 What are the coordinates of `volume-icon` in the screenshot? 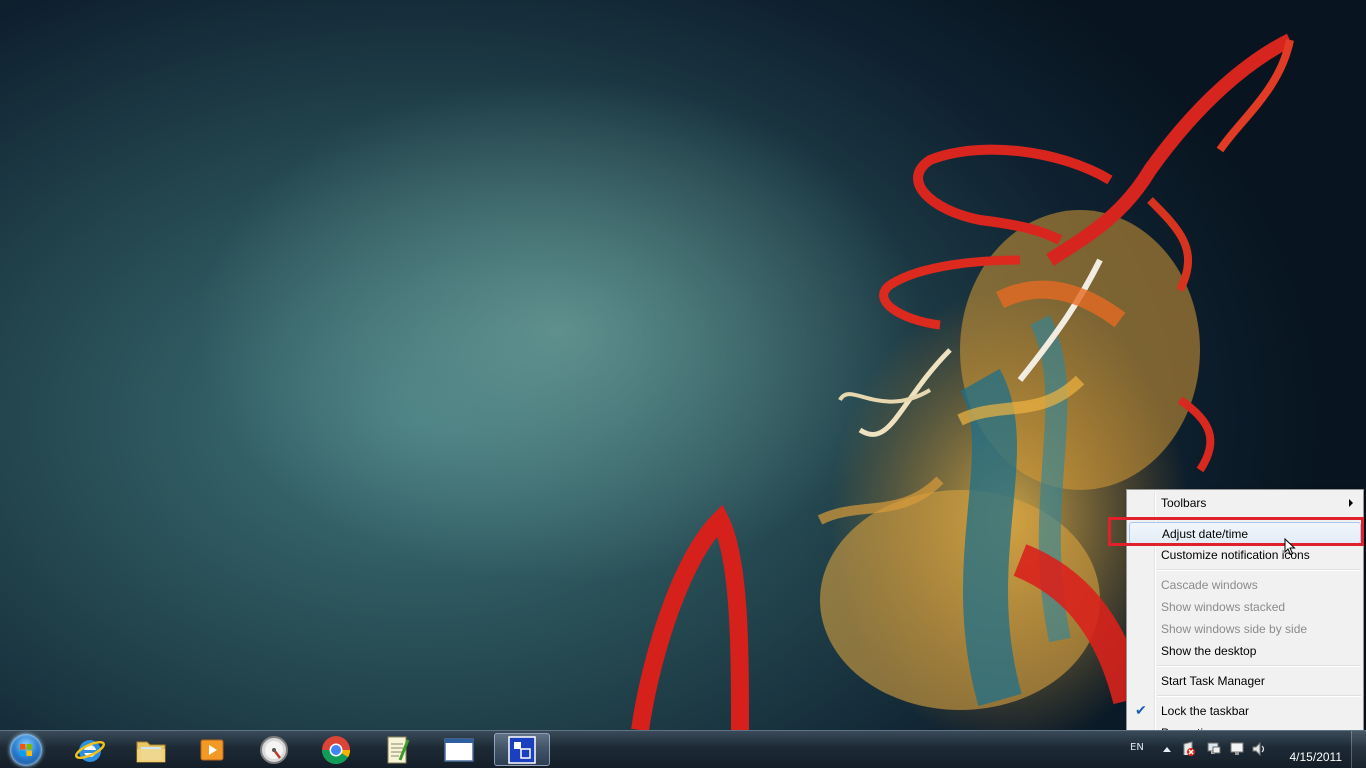 It's located at (1259, 749).